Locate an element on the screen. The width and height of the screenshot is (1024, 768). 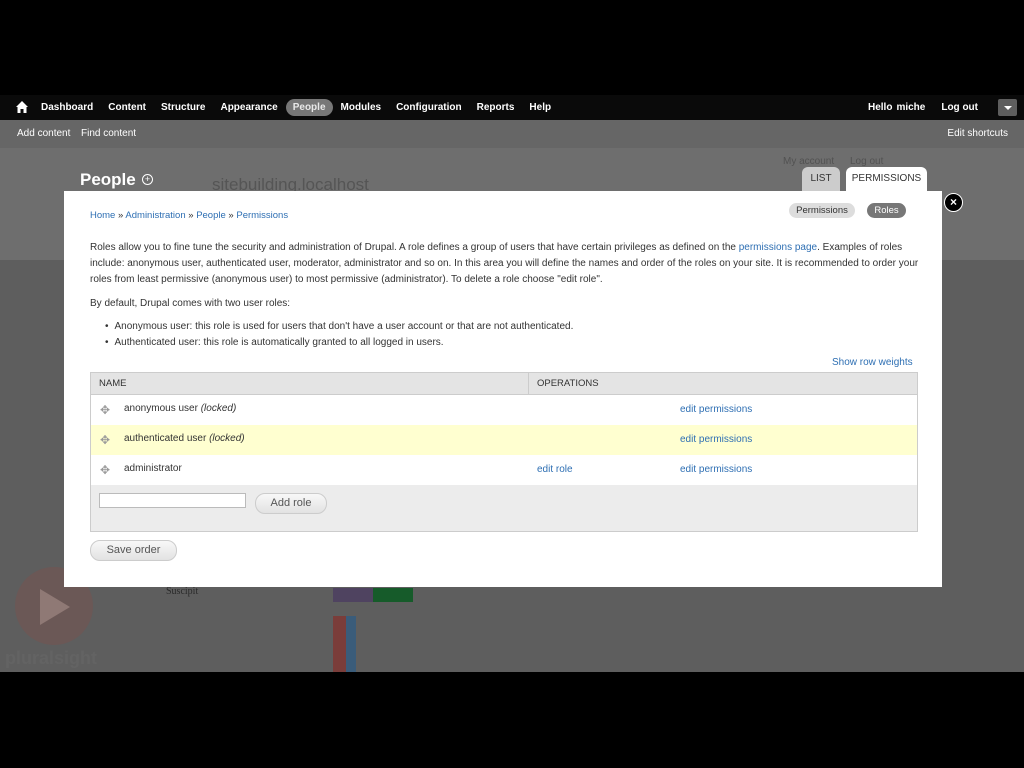
my-account-link: My account is located at coordinates (809, 161).